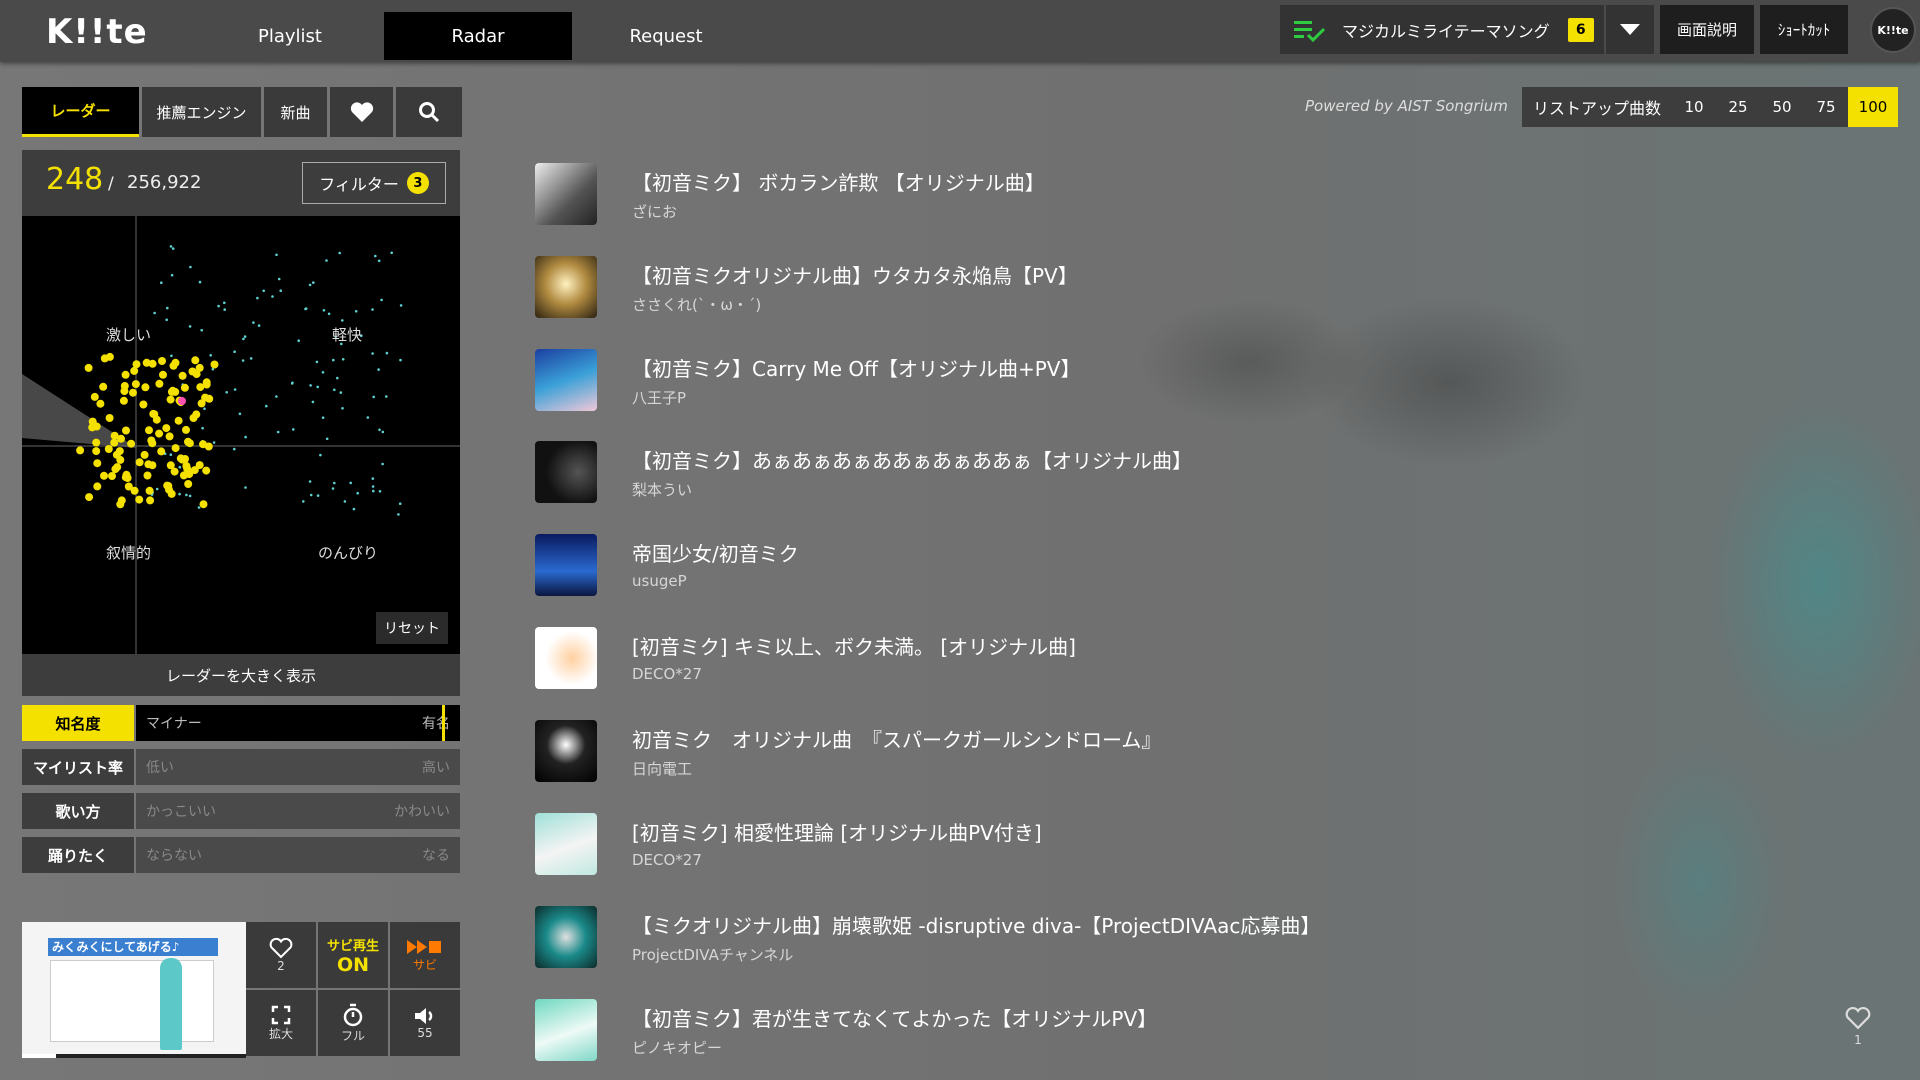 The image size is (1920, 1080). What do you see at coordinates (712, 954) in the screenshot?
I see `song-artist: ProjectDIVAチャンネル` at bounding box center [712, 954].